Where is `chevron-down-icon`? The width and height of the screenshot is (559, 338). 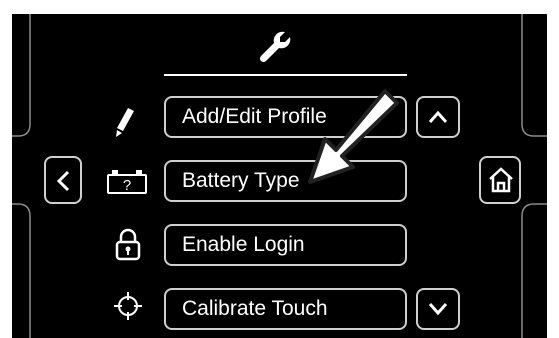 chevron-down-icon is located at coordinates (438, 309).